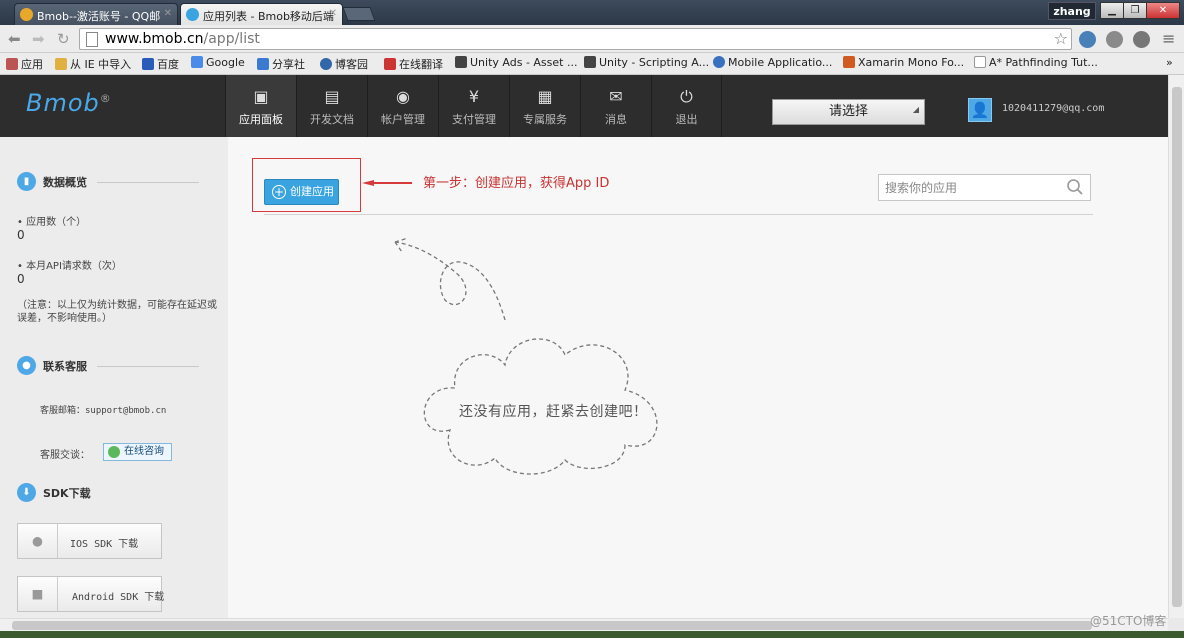 Image resolution: width=1184 pixels, height=638 pixels. I want to click on online-consult-button: 在线咨询, so click(137, 452).